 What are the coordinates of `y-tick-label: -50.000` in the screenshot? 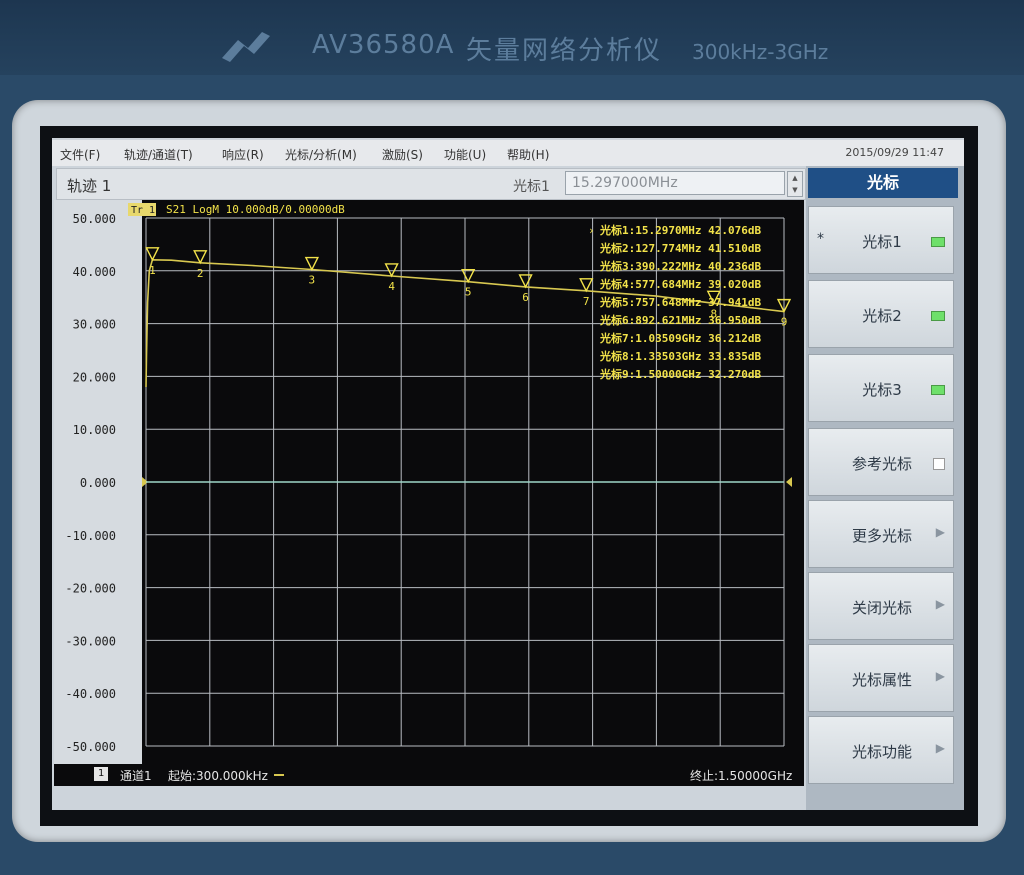 It's located at (90, 747).